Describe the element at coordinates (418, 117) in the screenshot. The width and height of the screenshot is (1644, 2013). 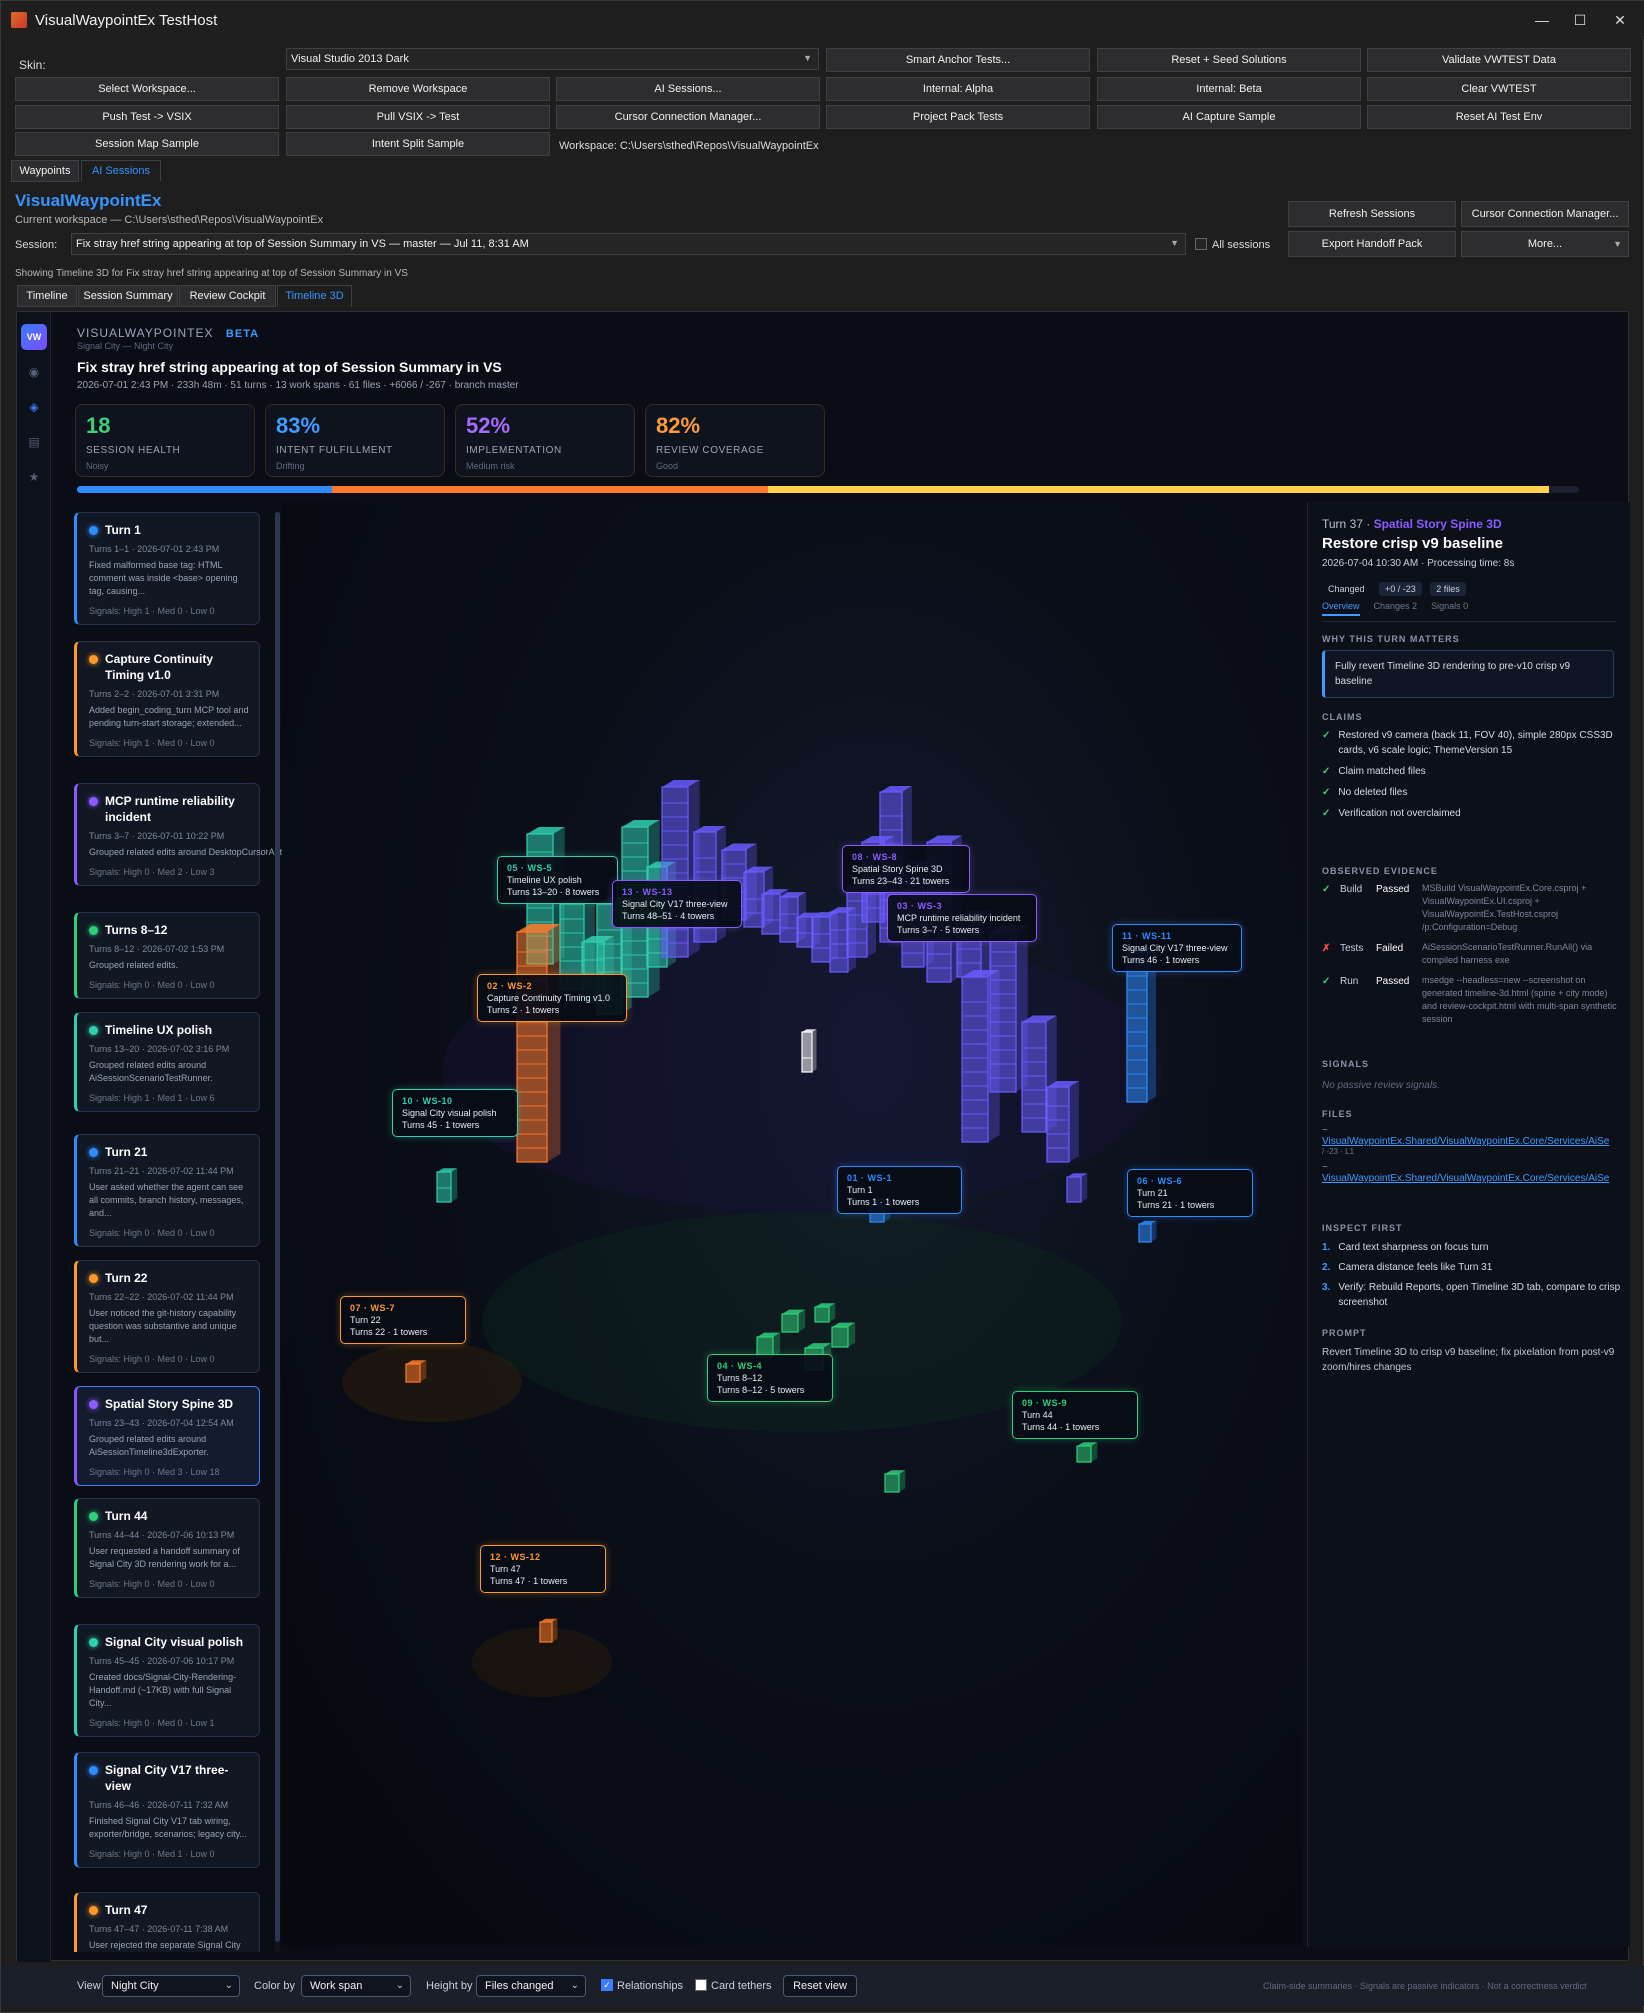
I see `pull-vsix-test-button: Pull VSIX -> Test` at that location.